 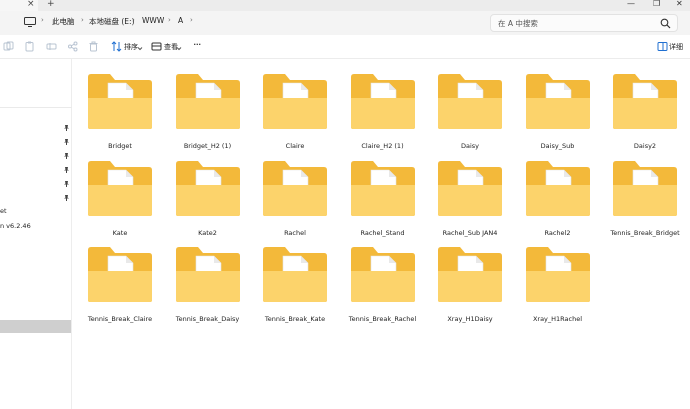 I want to click on folder-item: Kate, so click(x=115, y=193).